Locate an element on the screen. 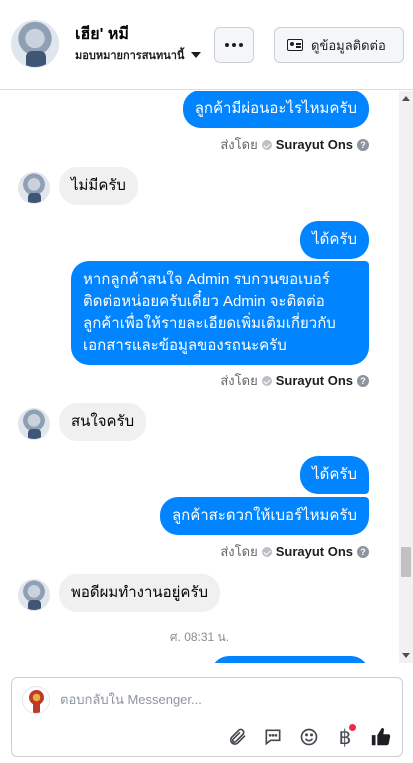 Image resolution: width=413 pixels, height=763 pixels. contact-card-icon is located at coordinates (295, 45).